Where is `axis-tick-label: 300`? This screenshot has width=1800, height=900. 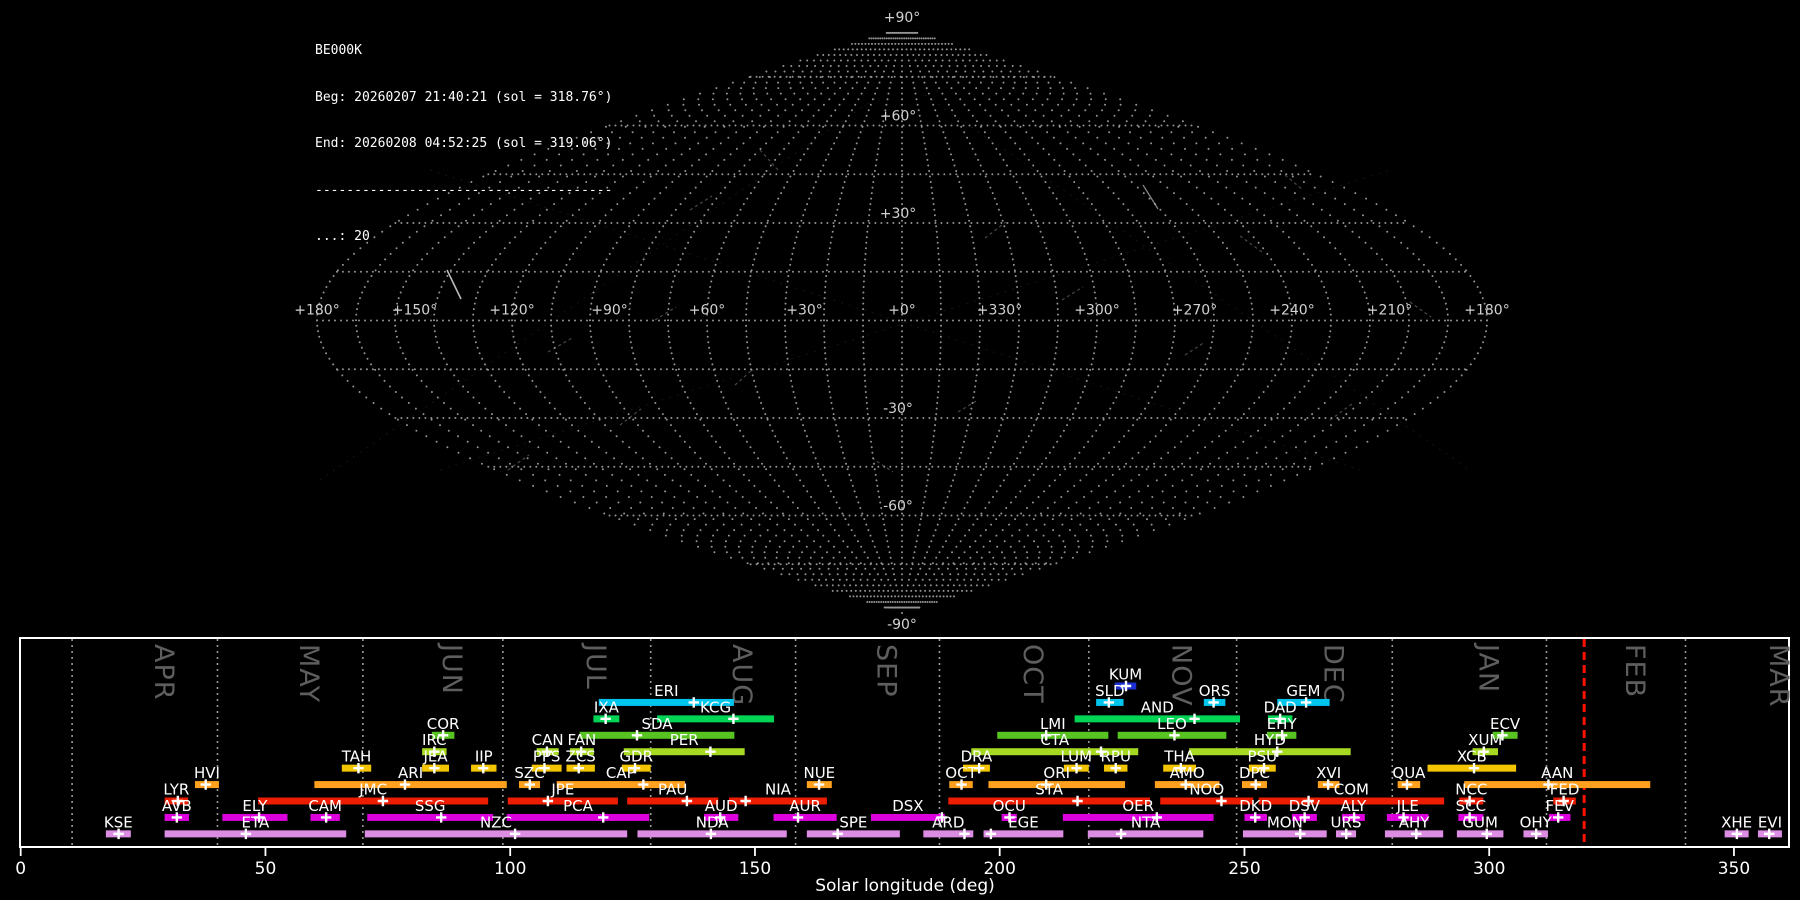 axis-tick-label: 300 is located at coordinates (1489, 869).